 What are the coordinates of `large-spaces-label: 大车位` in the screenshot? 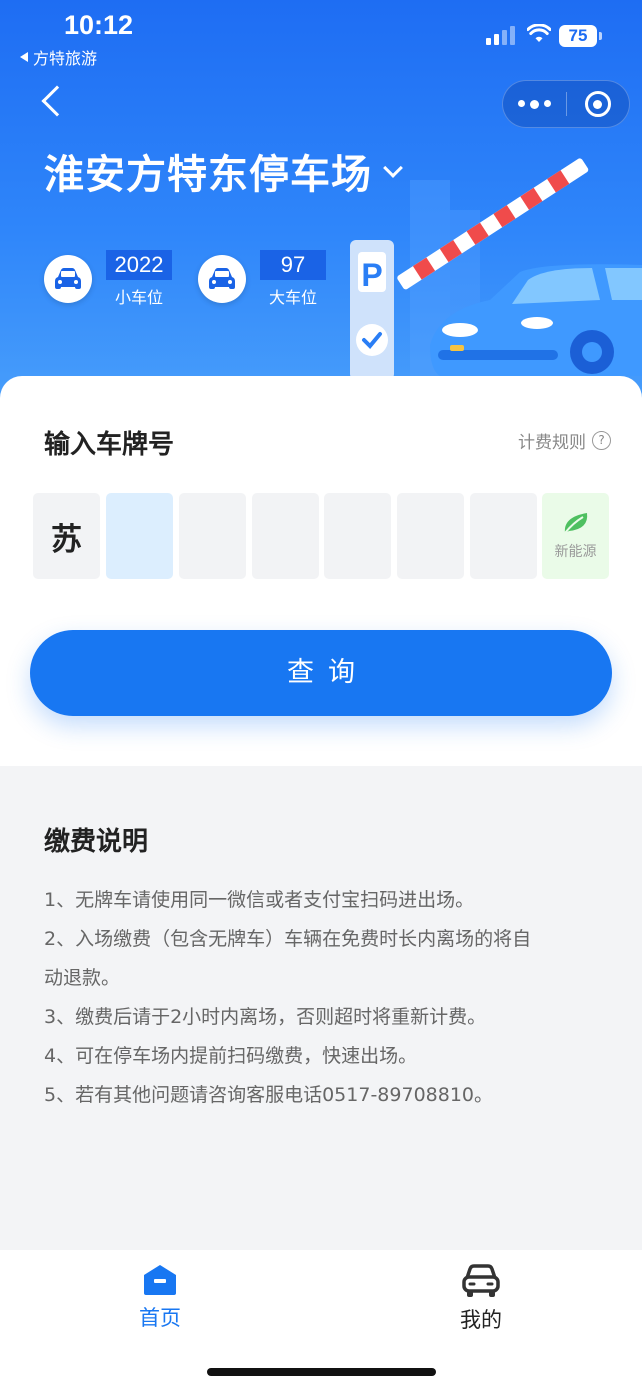 It's located at (292, 297).